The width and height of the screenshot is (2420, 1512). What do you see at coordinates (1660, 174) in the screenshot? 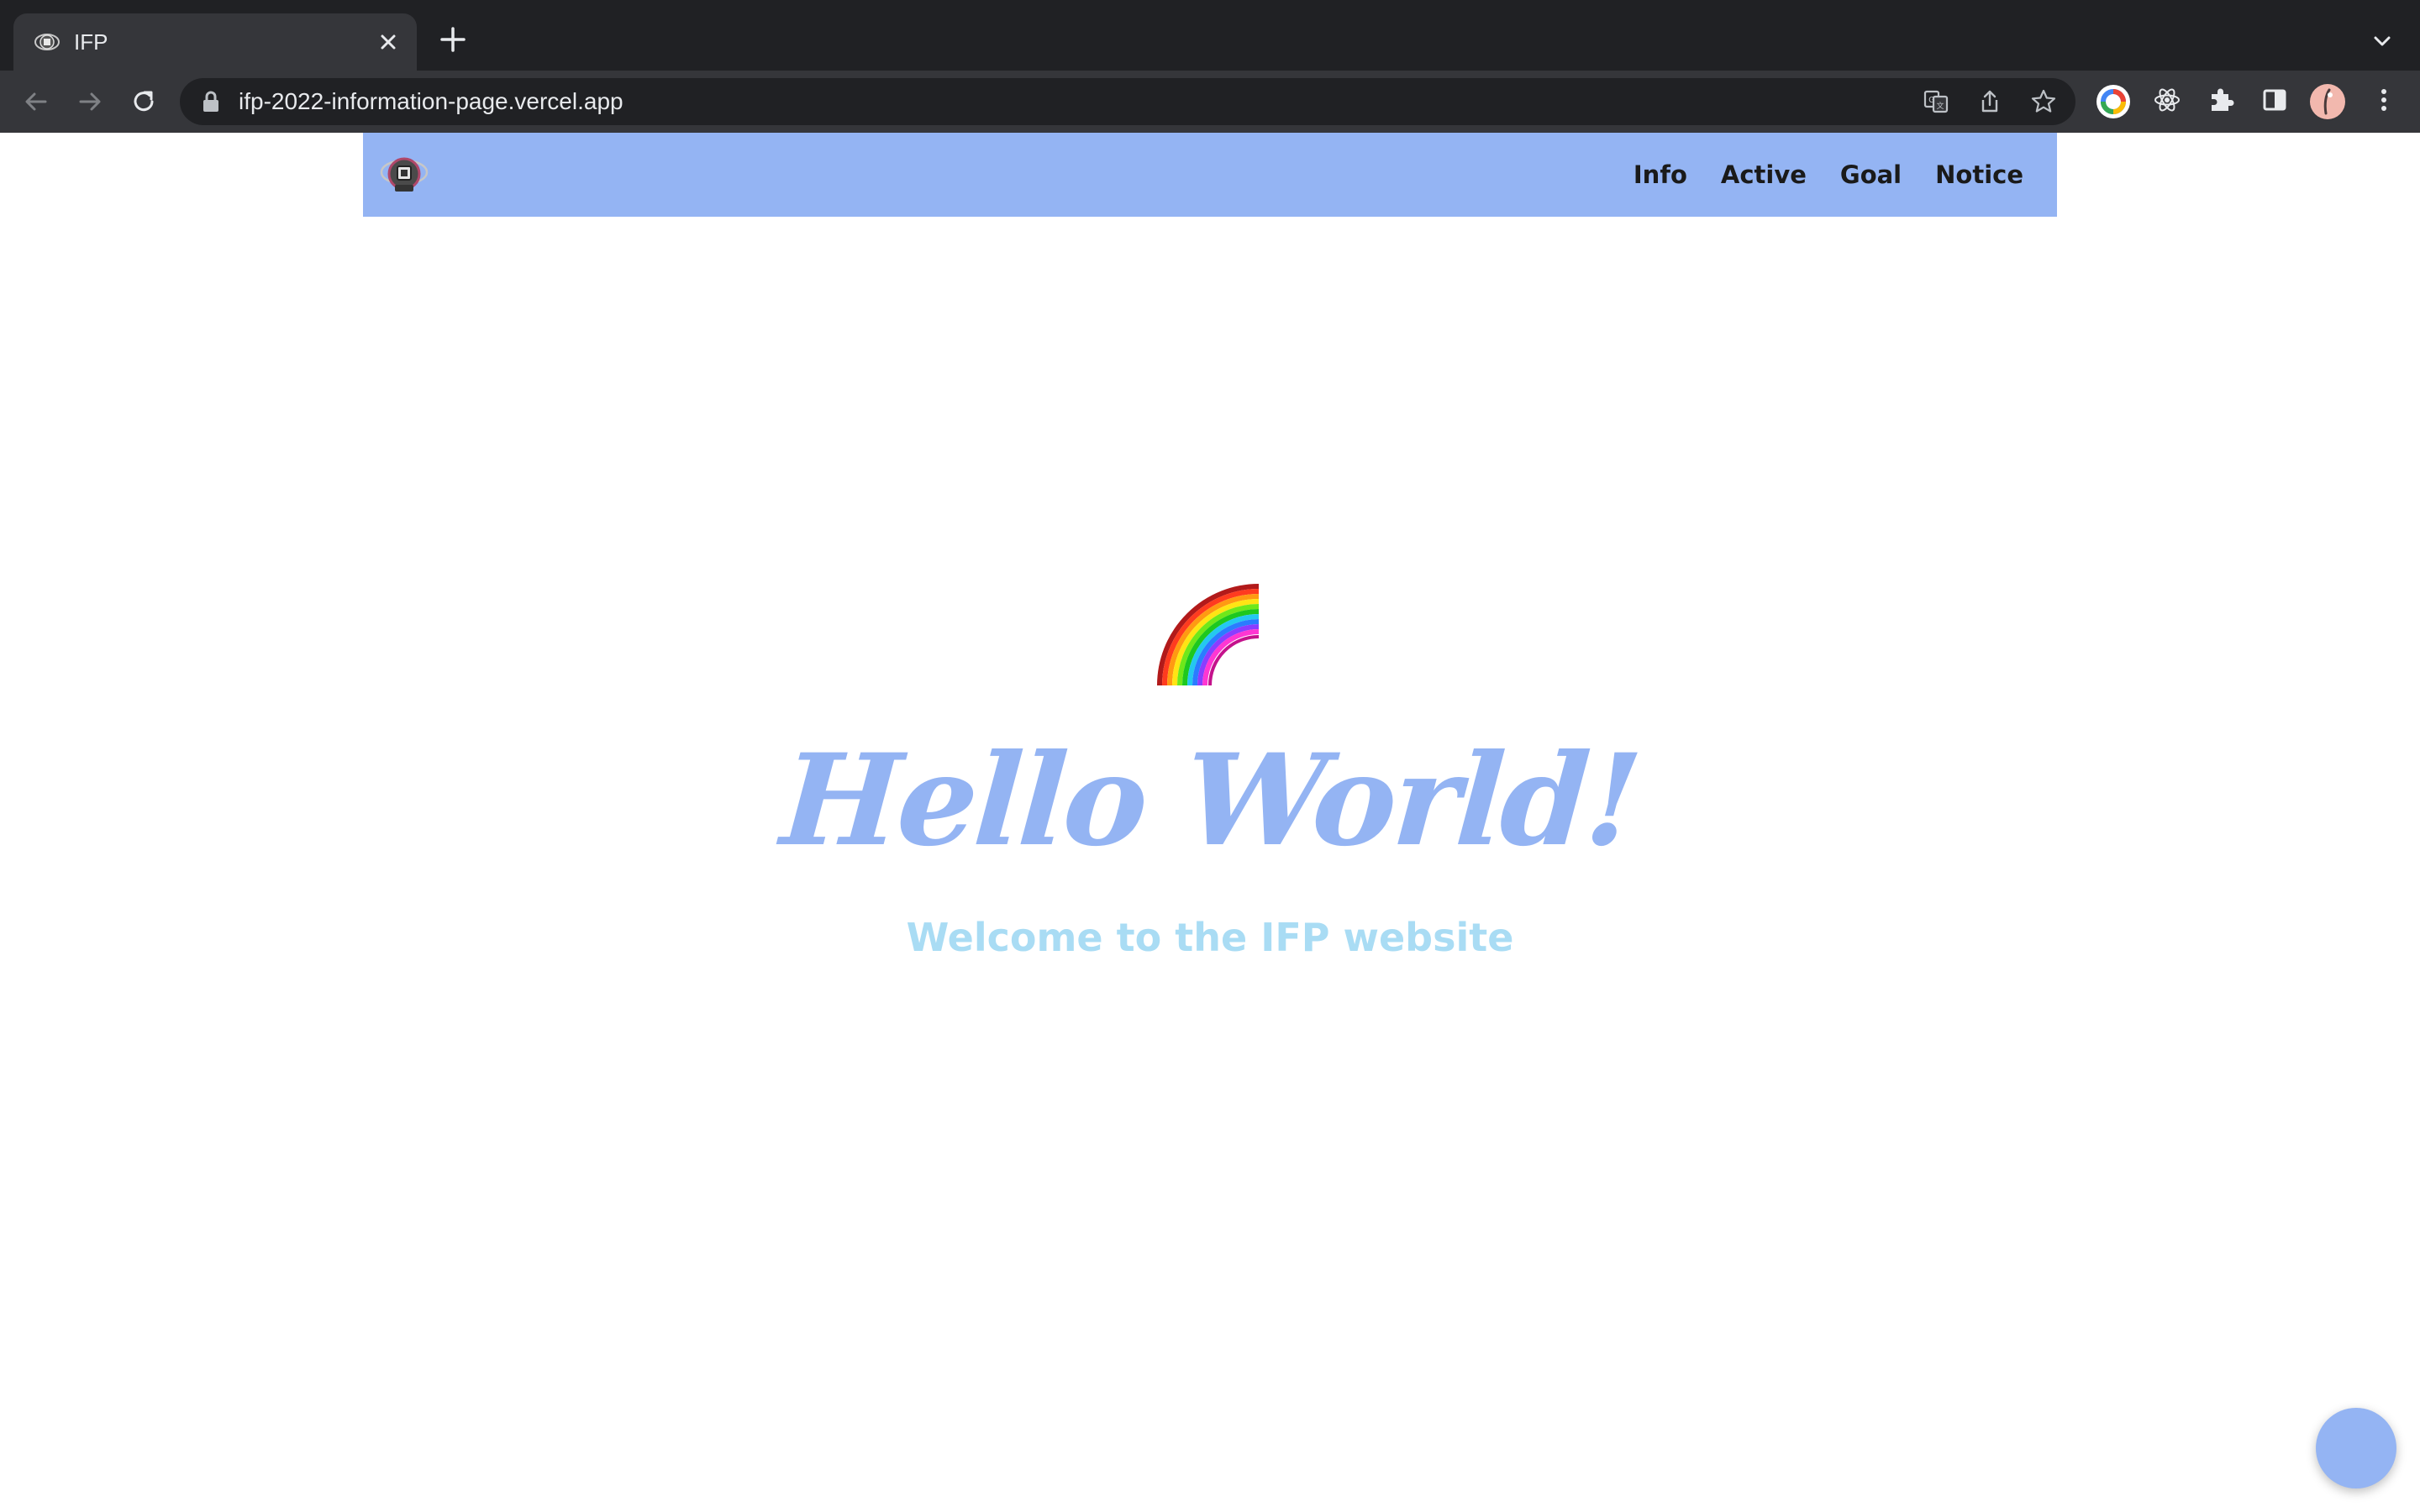
I see `nav-link-info: Info` at bounding box center [1660, 174].